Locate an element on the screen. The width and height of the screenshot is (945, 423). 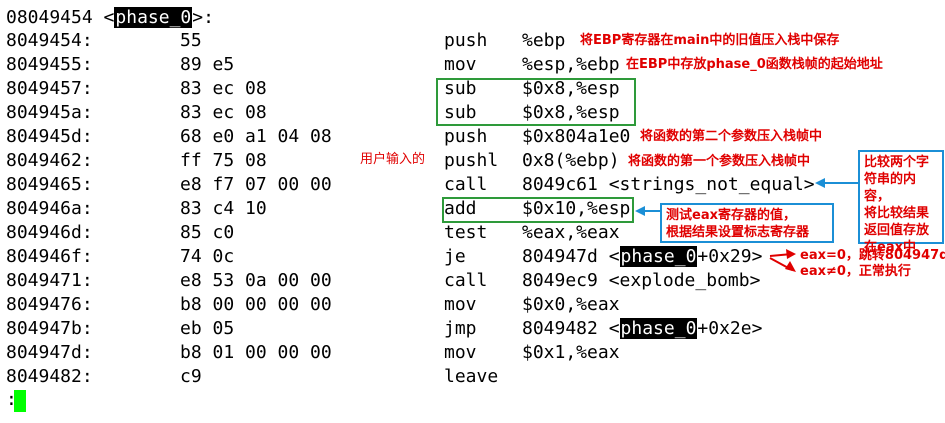
arrow-to-compare-icon is located at coordinates (837, 183).